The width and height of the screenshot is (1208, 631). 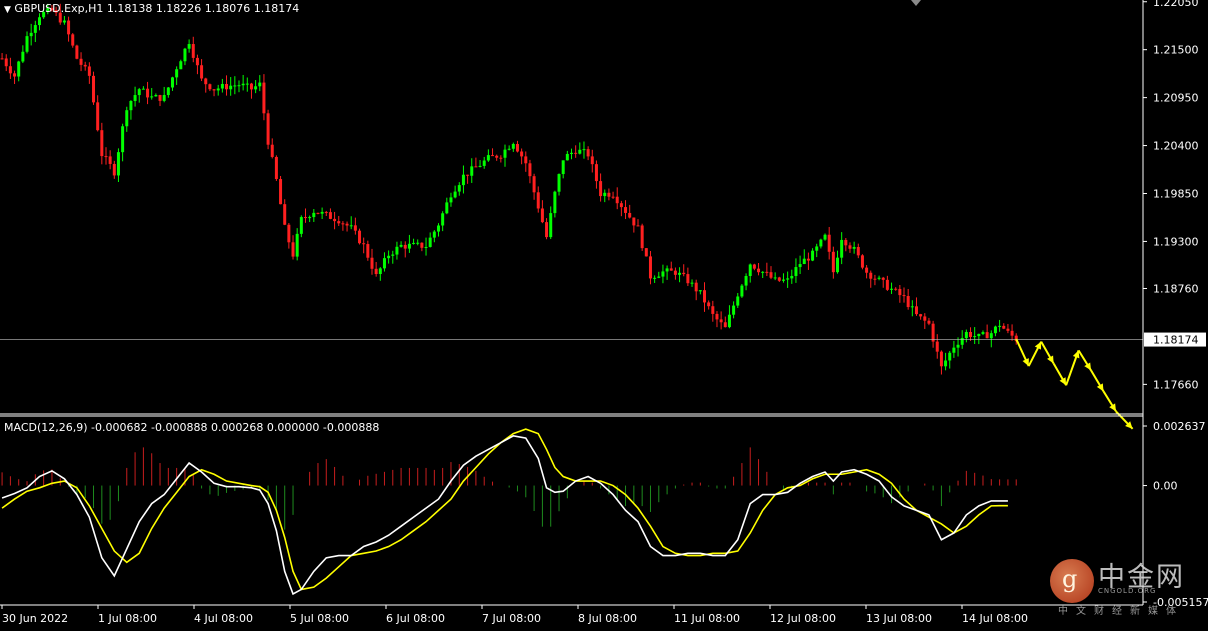 I want to click on price-axis-label: 1.22050, so click(x=1176, y=4).